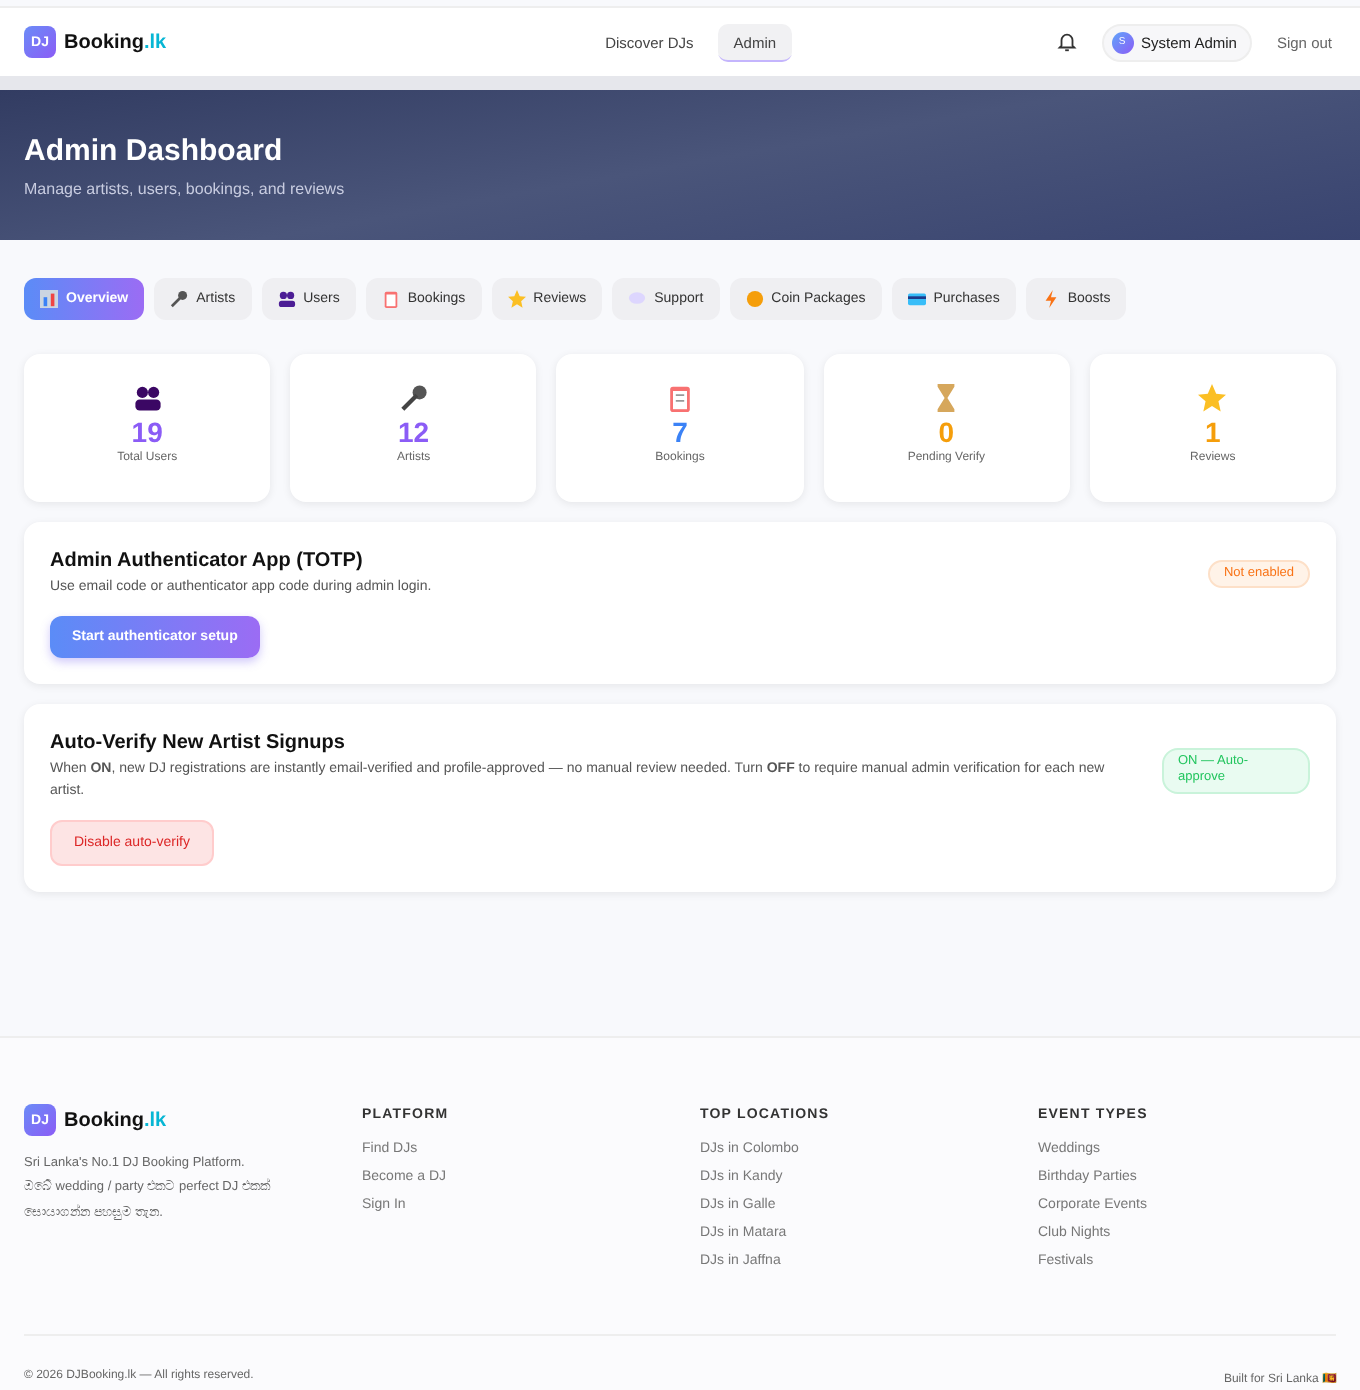 The height and width of the screenshot is (1390, 1360). What do you see at coordinates (185, 189) in the screenshot?
I see `page-subtitle: Manage artists, users, bookings, and reviews` at bounding box center [185, 189].